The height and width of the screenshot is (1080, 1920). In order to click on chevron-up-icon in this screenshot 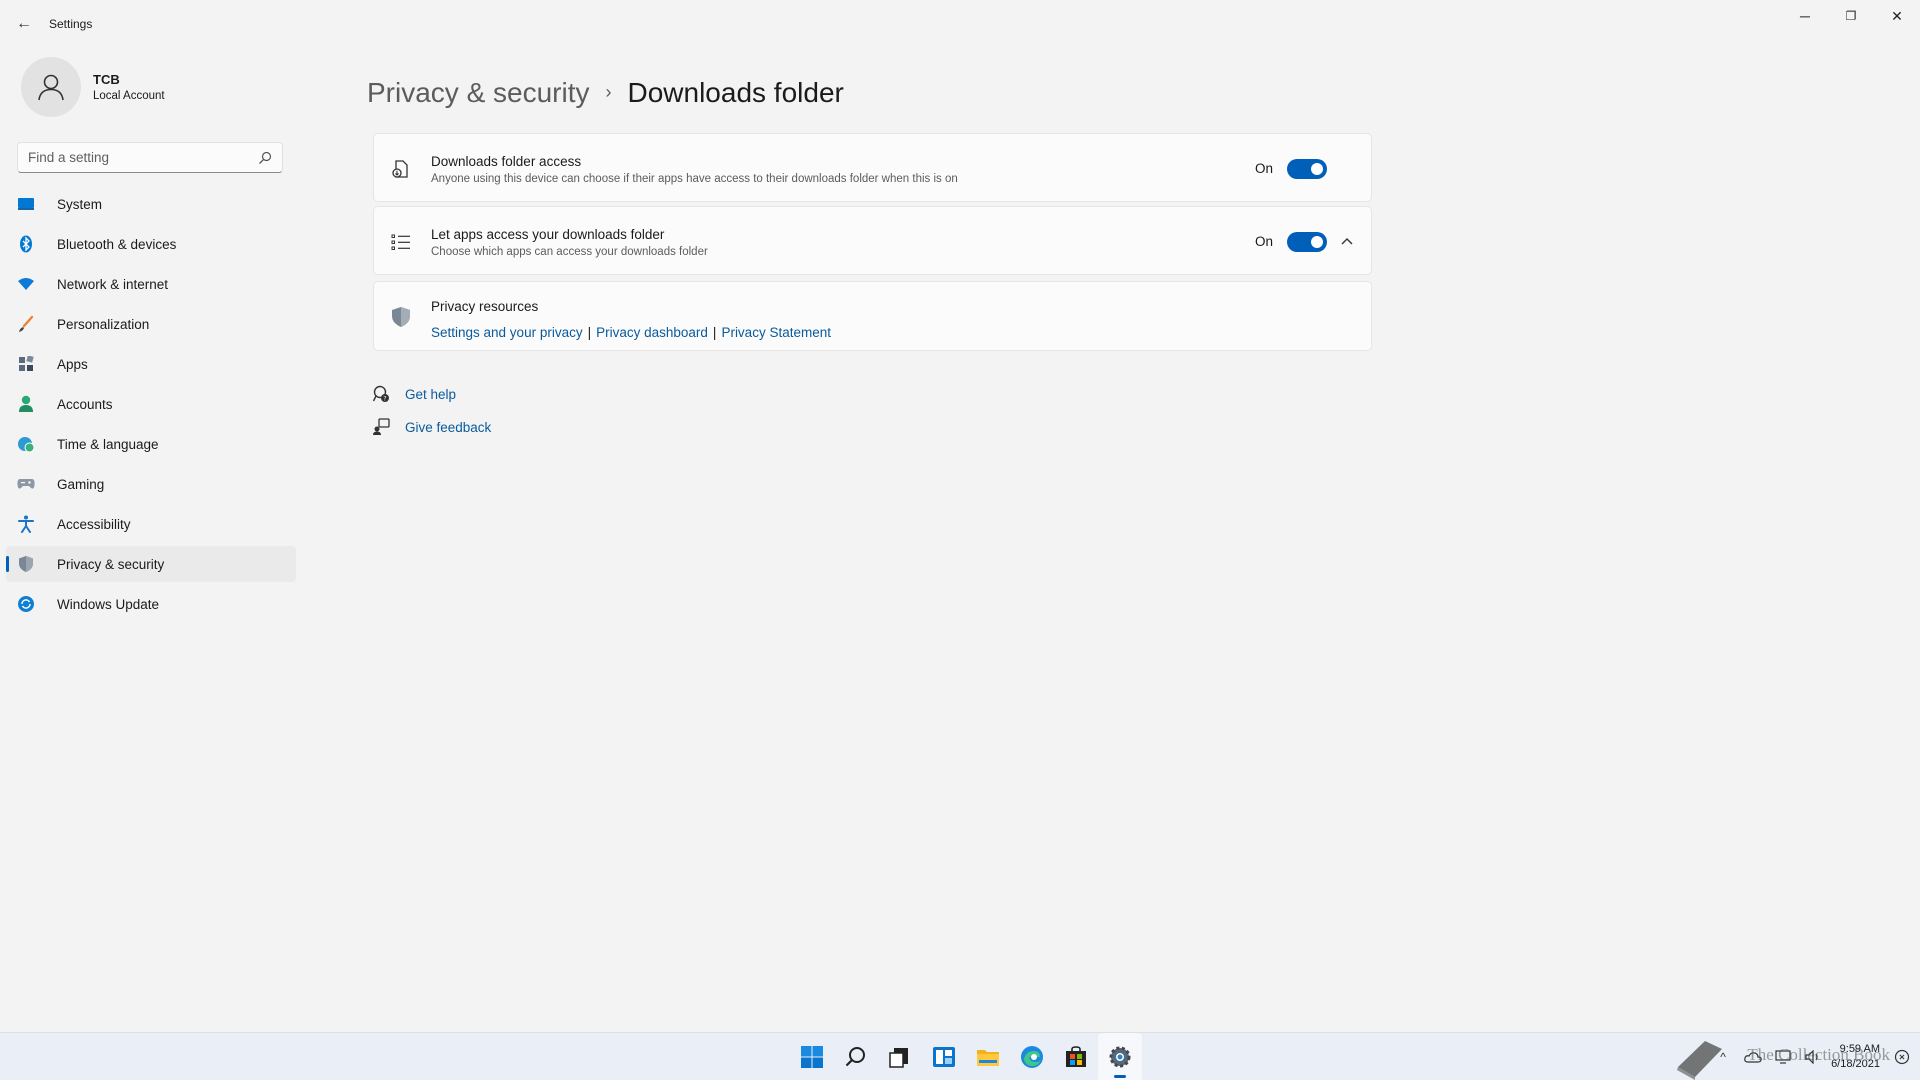, I will do `click(1347, 241)`.